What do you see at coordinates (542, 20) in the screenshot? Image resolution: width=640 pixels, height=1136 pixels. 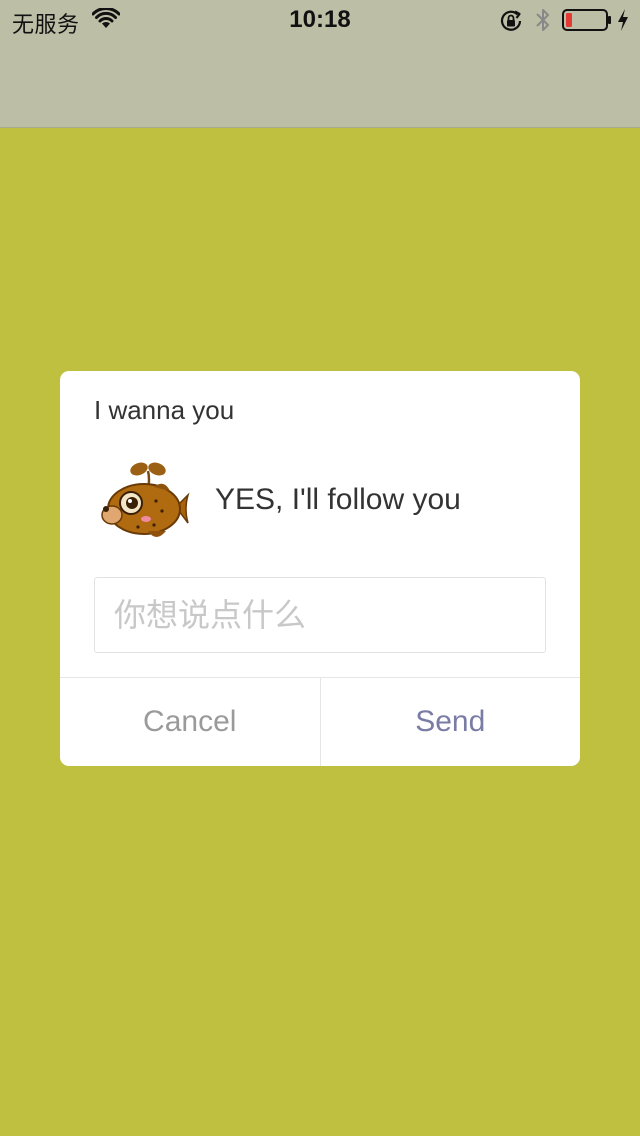 I see `bluetooth-icon` at bounding box center [542, 20].